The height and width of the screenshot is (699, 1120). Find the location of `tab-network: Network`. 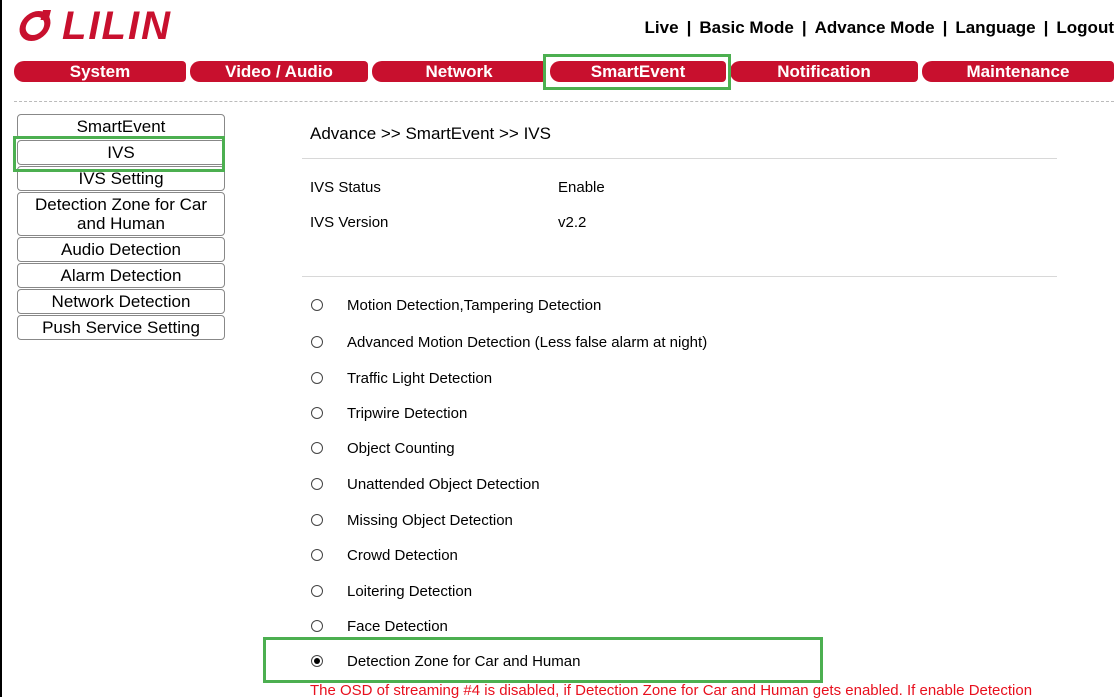

tab-network: Network is located at coordinates (459, 71).